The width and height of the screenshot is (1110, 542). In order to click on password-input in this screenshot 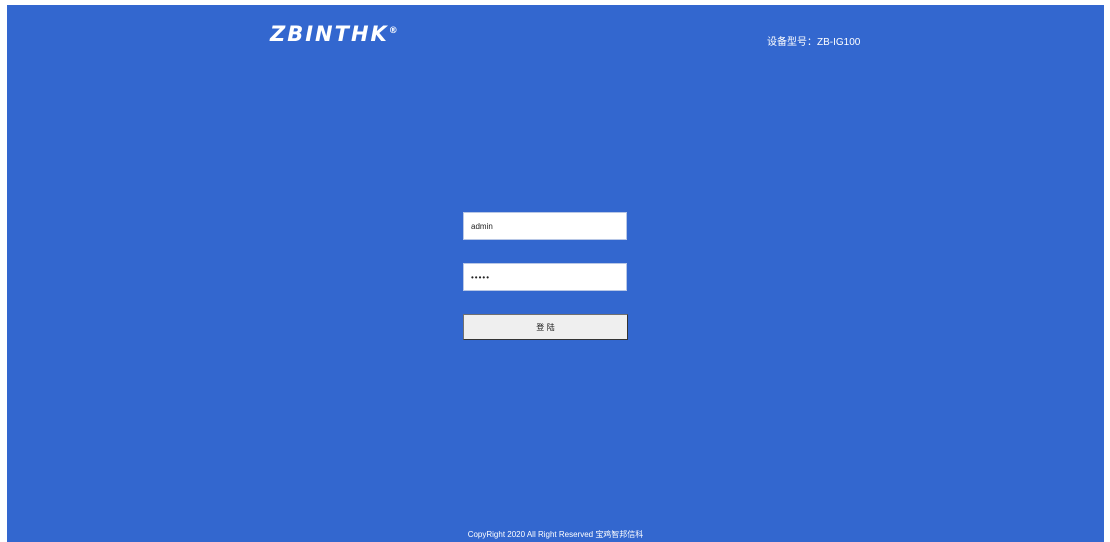, I will do `click(545, 277)`.